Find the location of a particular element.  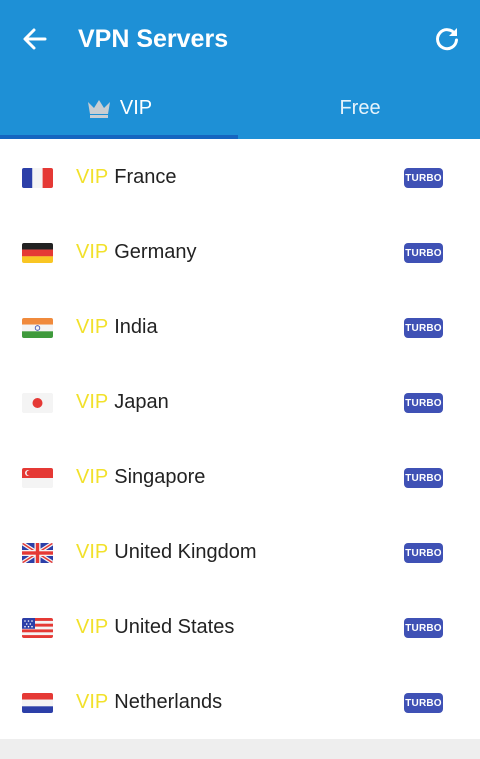

flag-india-icon is located at coordinates (37, 328).